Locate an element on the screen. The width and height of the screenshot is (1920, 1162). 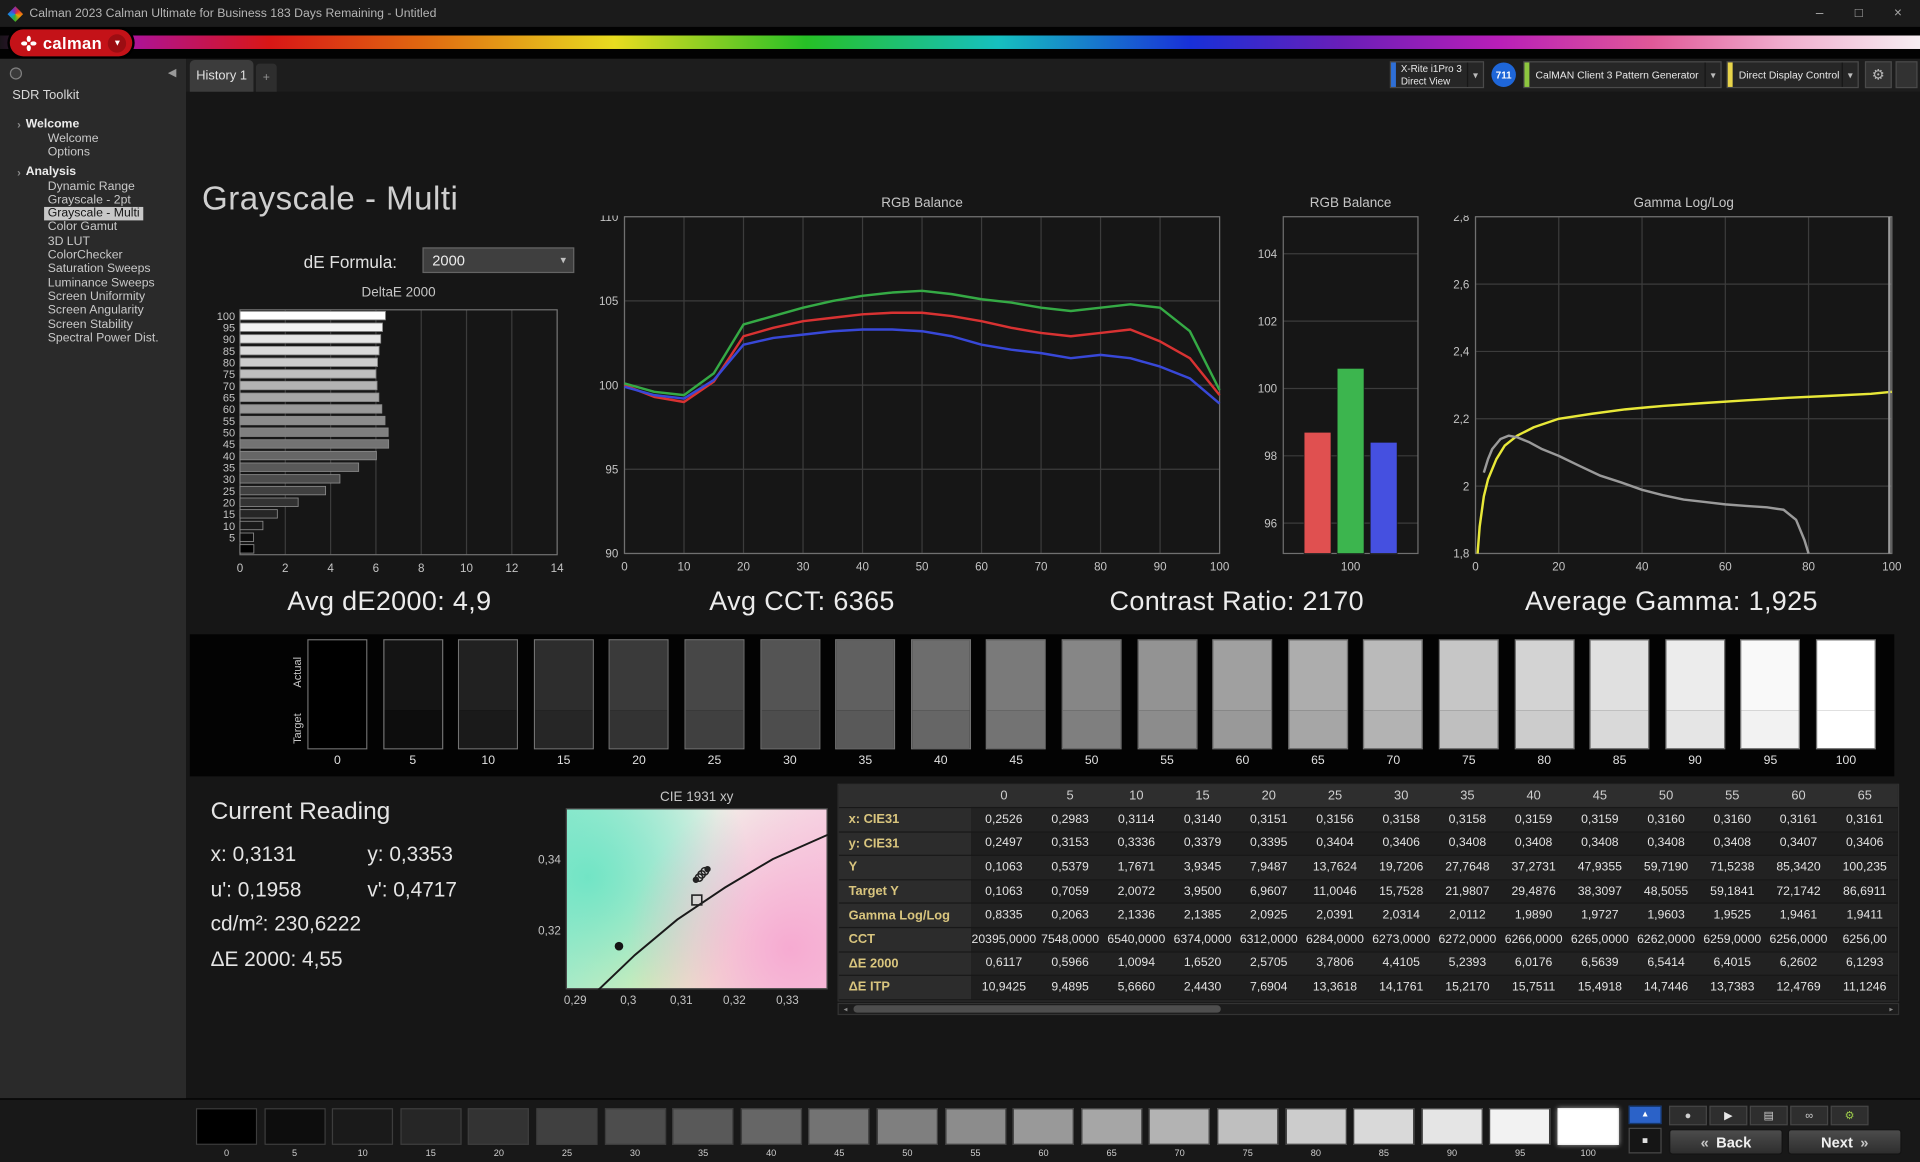
new-tab-button: + is located at coordinates (266, 77).